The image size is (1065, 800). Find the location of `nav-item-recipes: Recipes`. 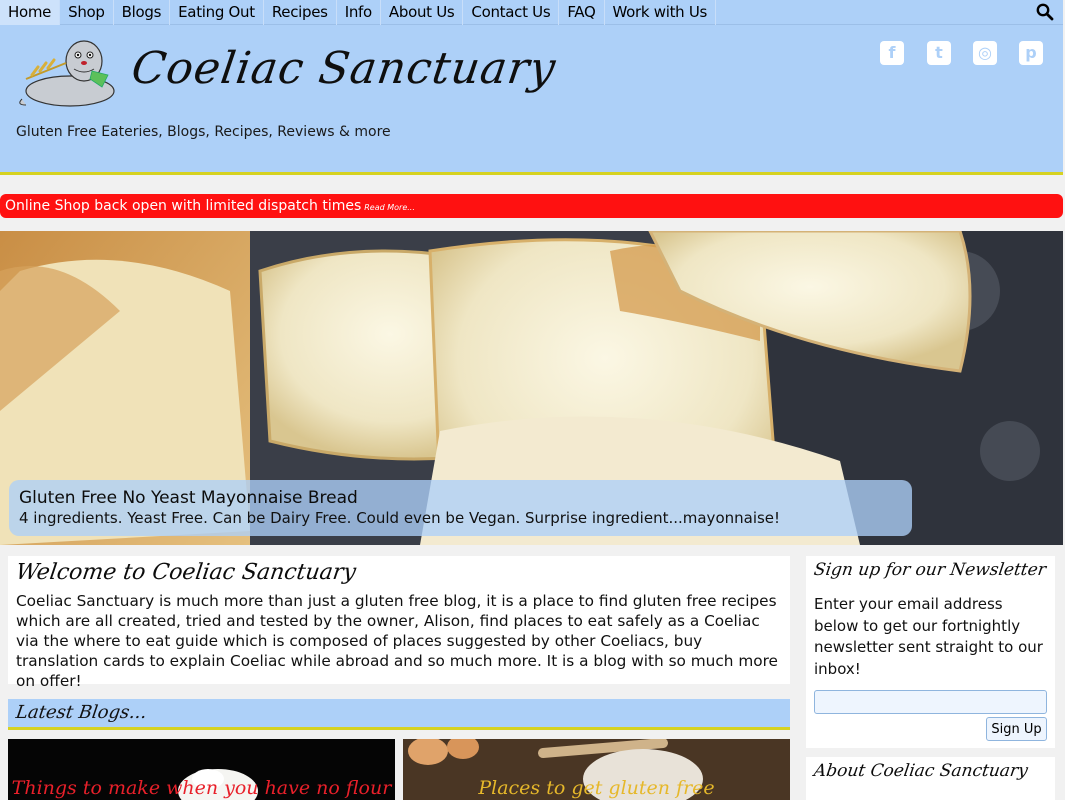

nav-item-recipes: Recipes is located at coordinates (300, 12).